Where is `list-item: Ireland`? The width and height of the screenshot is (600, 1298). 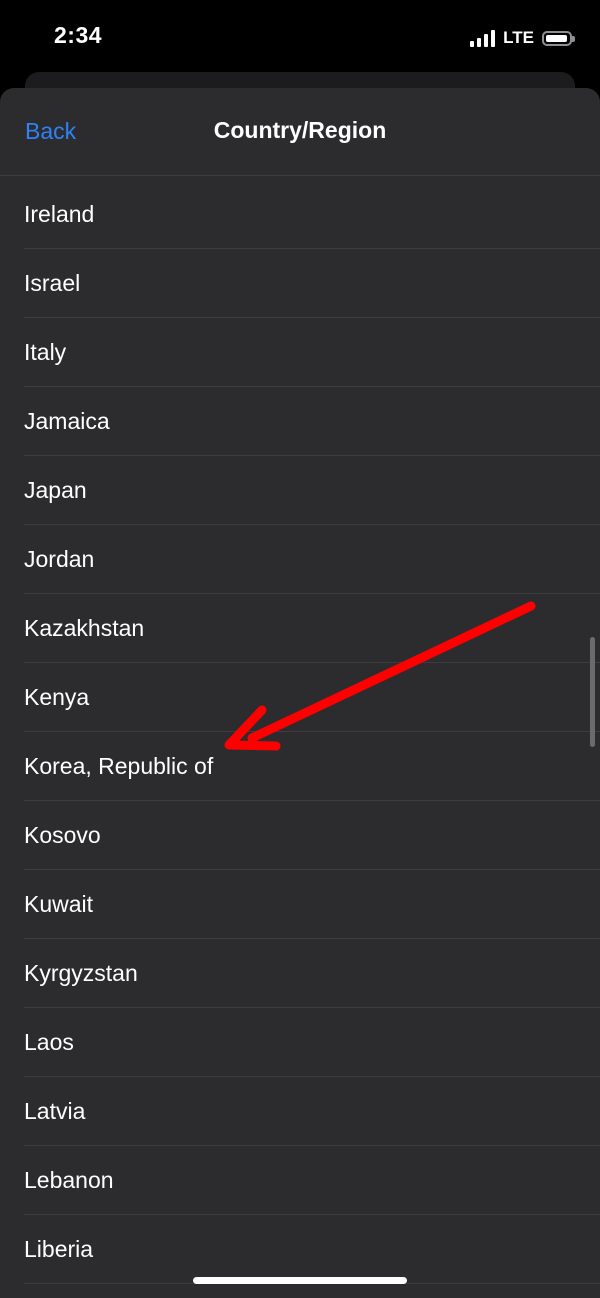 list-item: Ireland is located at coordinates (300, 214).